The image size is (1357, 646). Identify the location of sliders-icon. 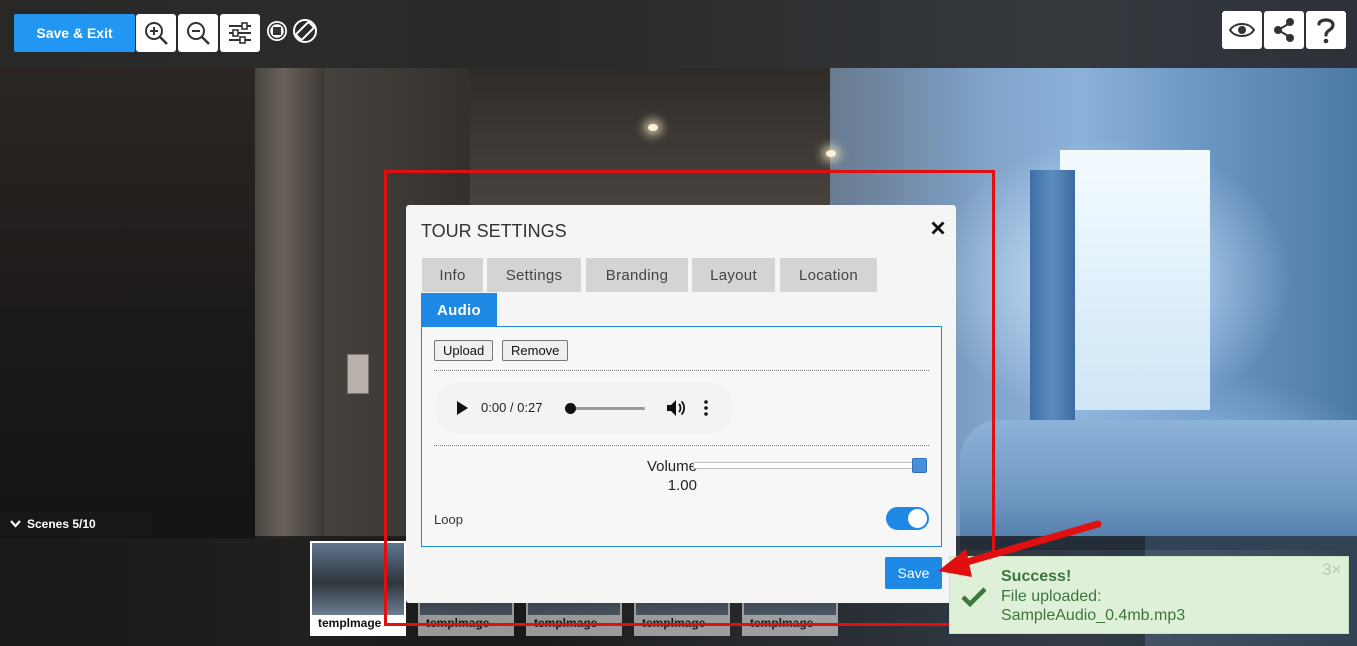
(240, 33).